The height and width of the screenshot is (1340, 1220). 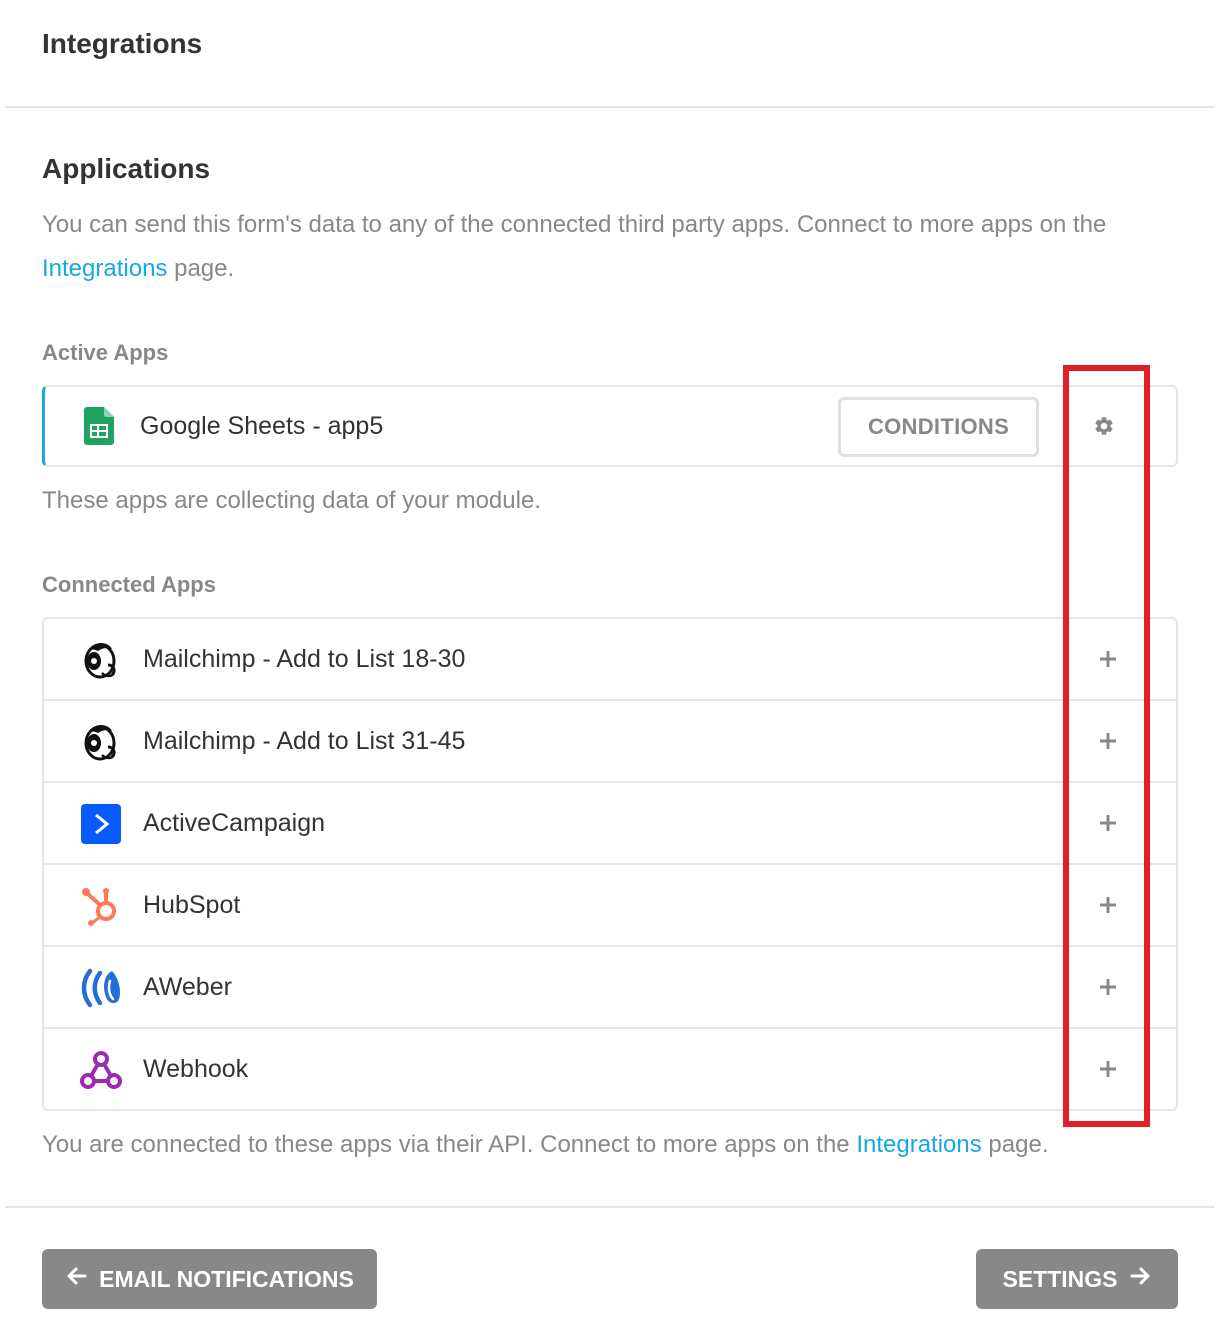 What do you see at coordinates (1018, 1144) in the screenshot?
I see `connected-note-suffix: page.` at bounding box center [1018, 1144].